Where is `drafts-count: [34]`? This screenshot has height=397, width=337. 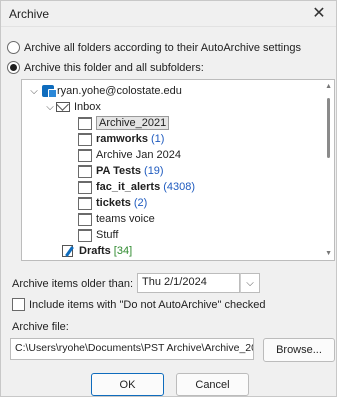 drafts-count: [34] is located at coordinates (123, 251).